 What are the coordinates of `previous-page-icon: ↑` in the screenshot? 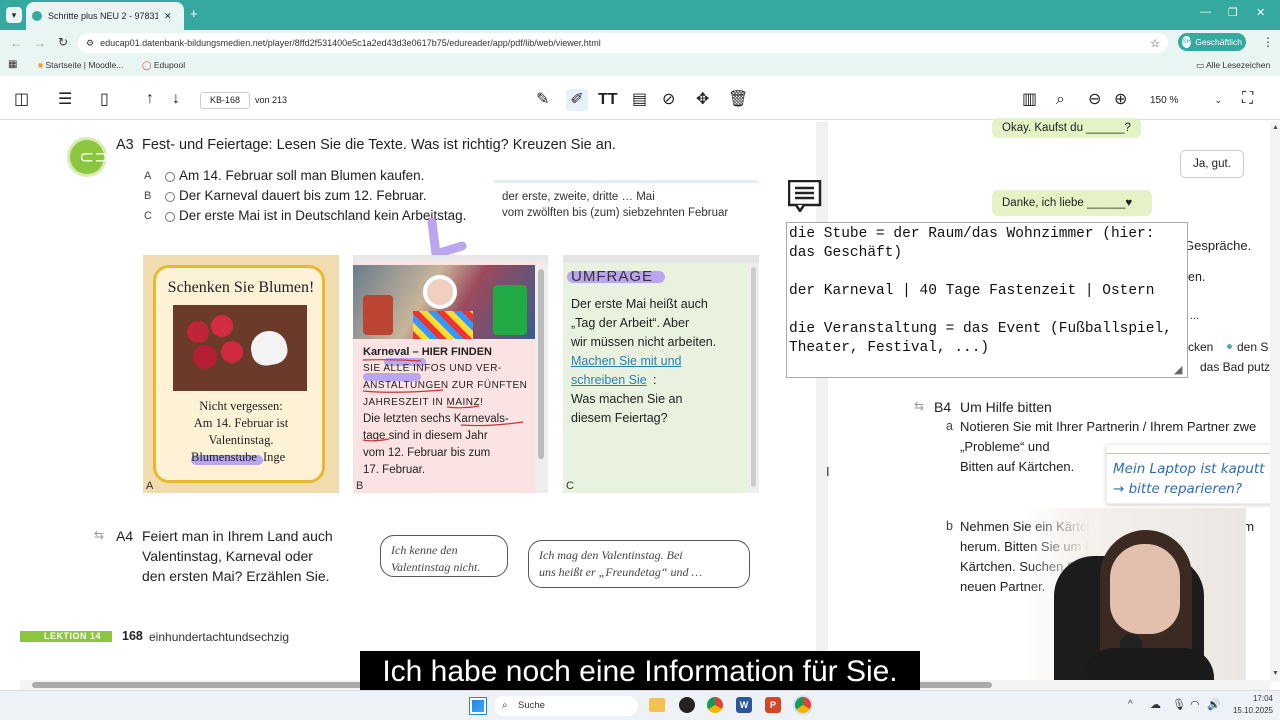 It's located at (150, 99).